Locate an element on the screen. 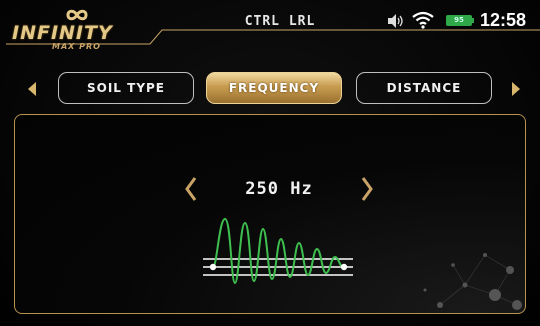  speaker-icon is located at coordinates (396, 21).